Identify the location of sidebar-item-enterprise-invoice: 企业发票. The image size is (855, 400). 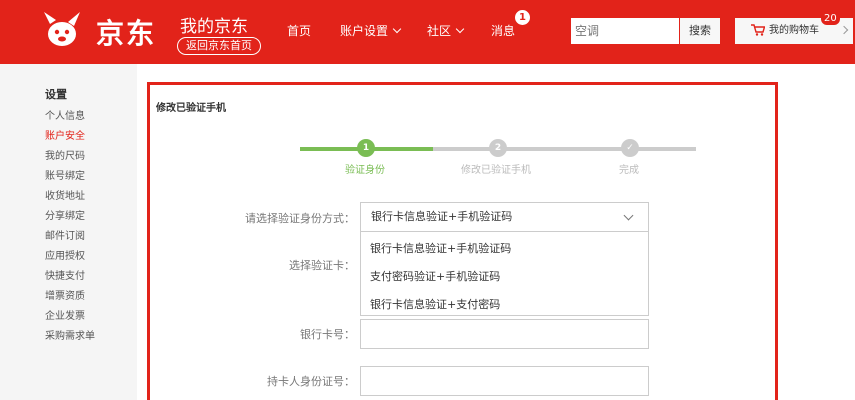
(65, 314).